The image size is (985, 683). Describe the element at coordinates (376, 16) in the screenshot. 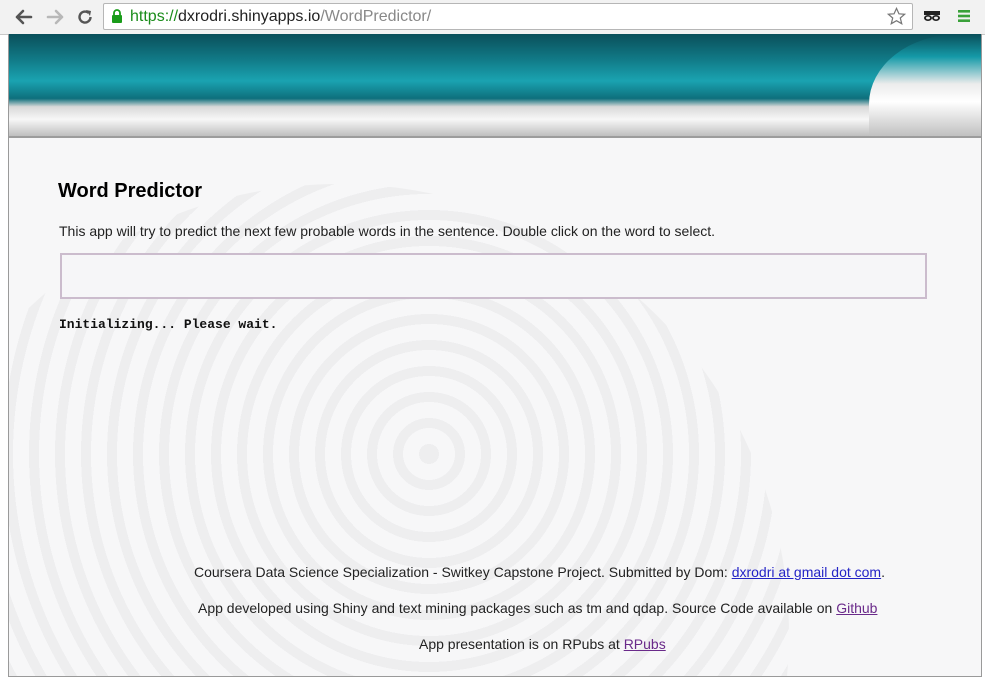

I see `url-path: /WordPredictor/` at that location.